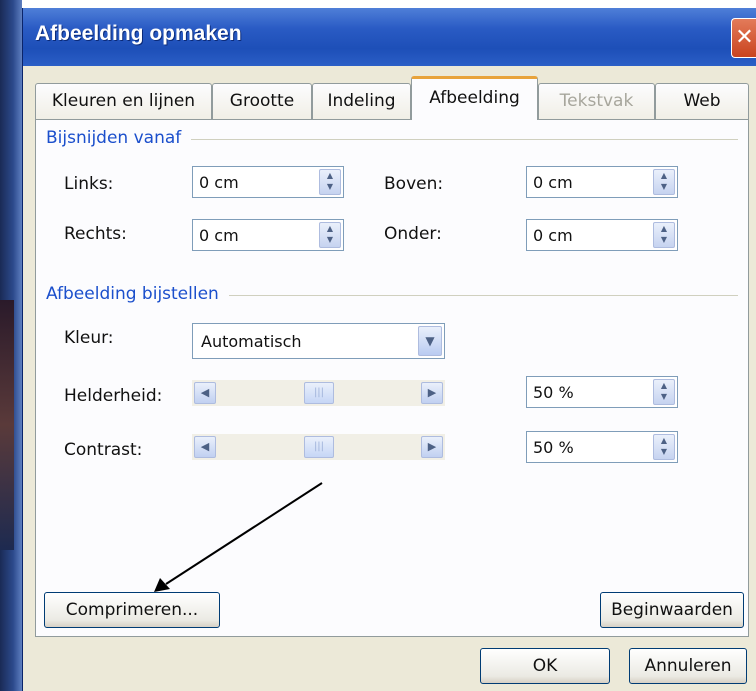  What do you see at coordinates (123, 101) in the screenshot?
I see `tab-kleuren-en-lijnen: Kleuren en lijnen` at bounding box center [123, 101].